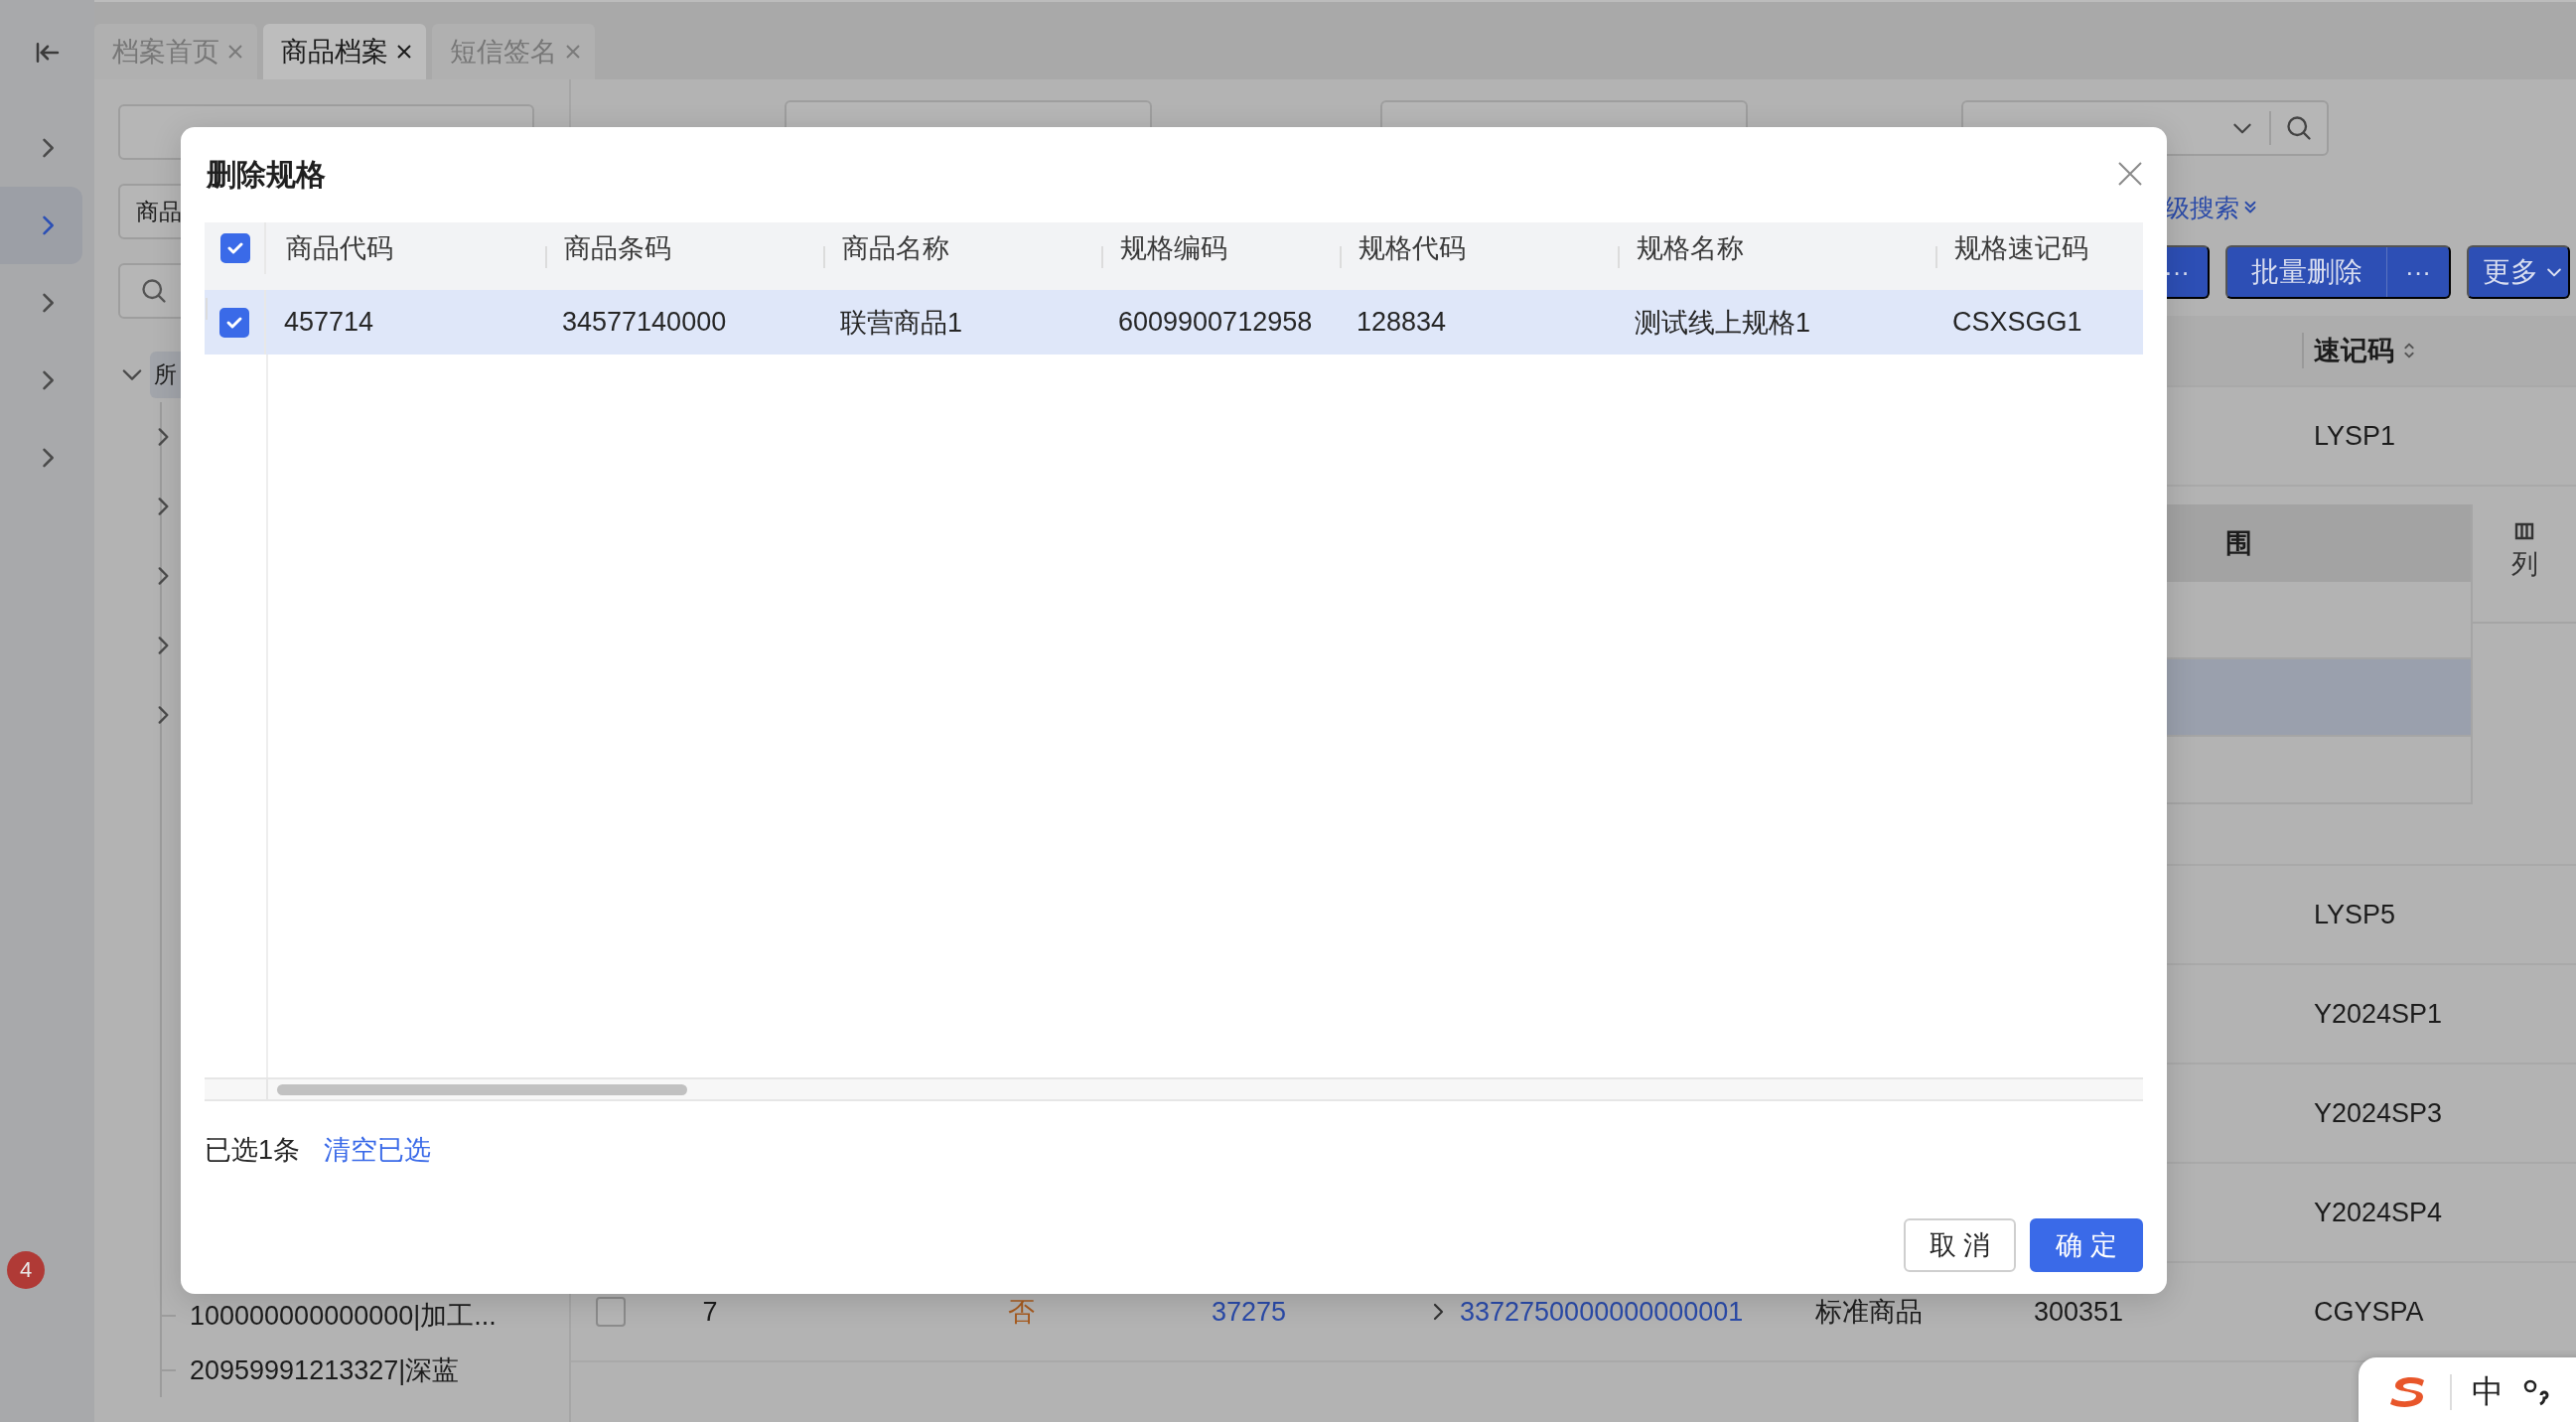 The image size is (2576, 1422). I want to click on notification-badge: 4, so click(26, 1270).